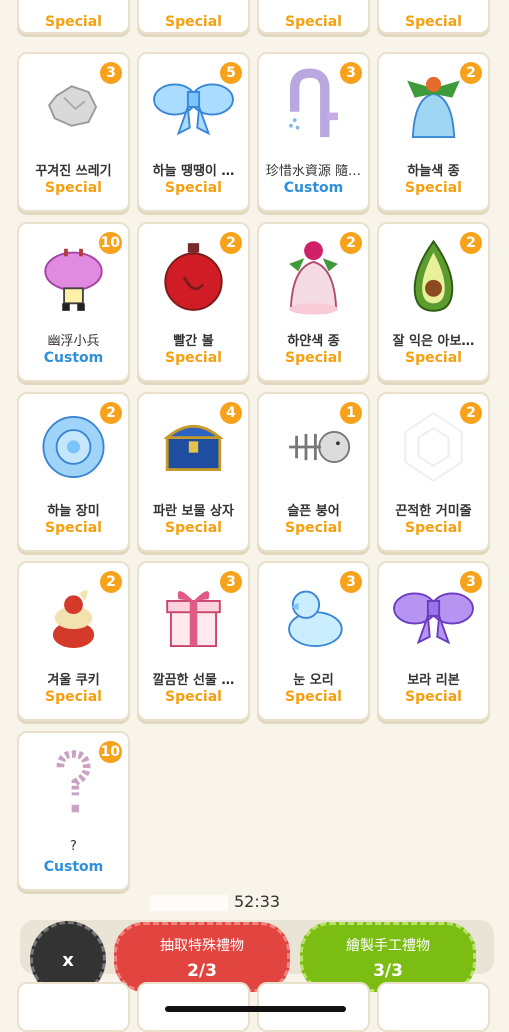 Image resolution: width=509 pixels, height=1032 pixels. I want to click on gift-name: 파란 보물 상자, so click(193, 511).